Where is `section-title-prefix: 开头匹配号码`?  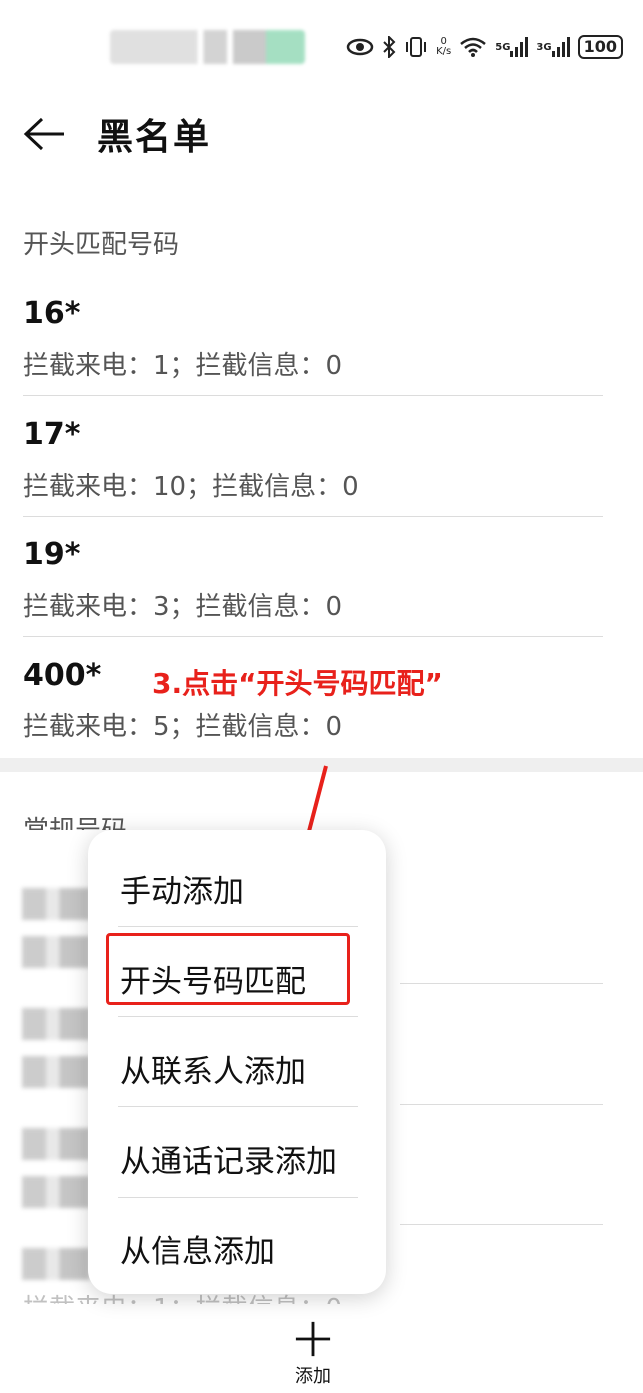
section-title-prefix: 开头匹配号码 is located at coordinates (101, 245).